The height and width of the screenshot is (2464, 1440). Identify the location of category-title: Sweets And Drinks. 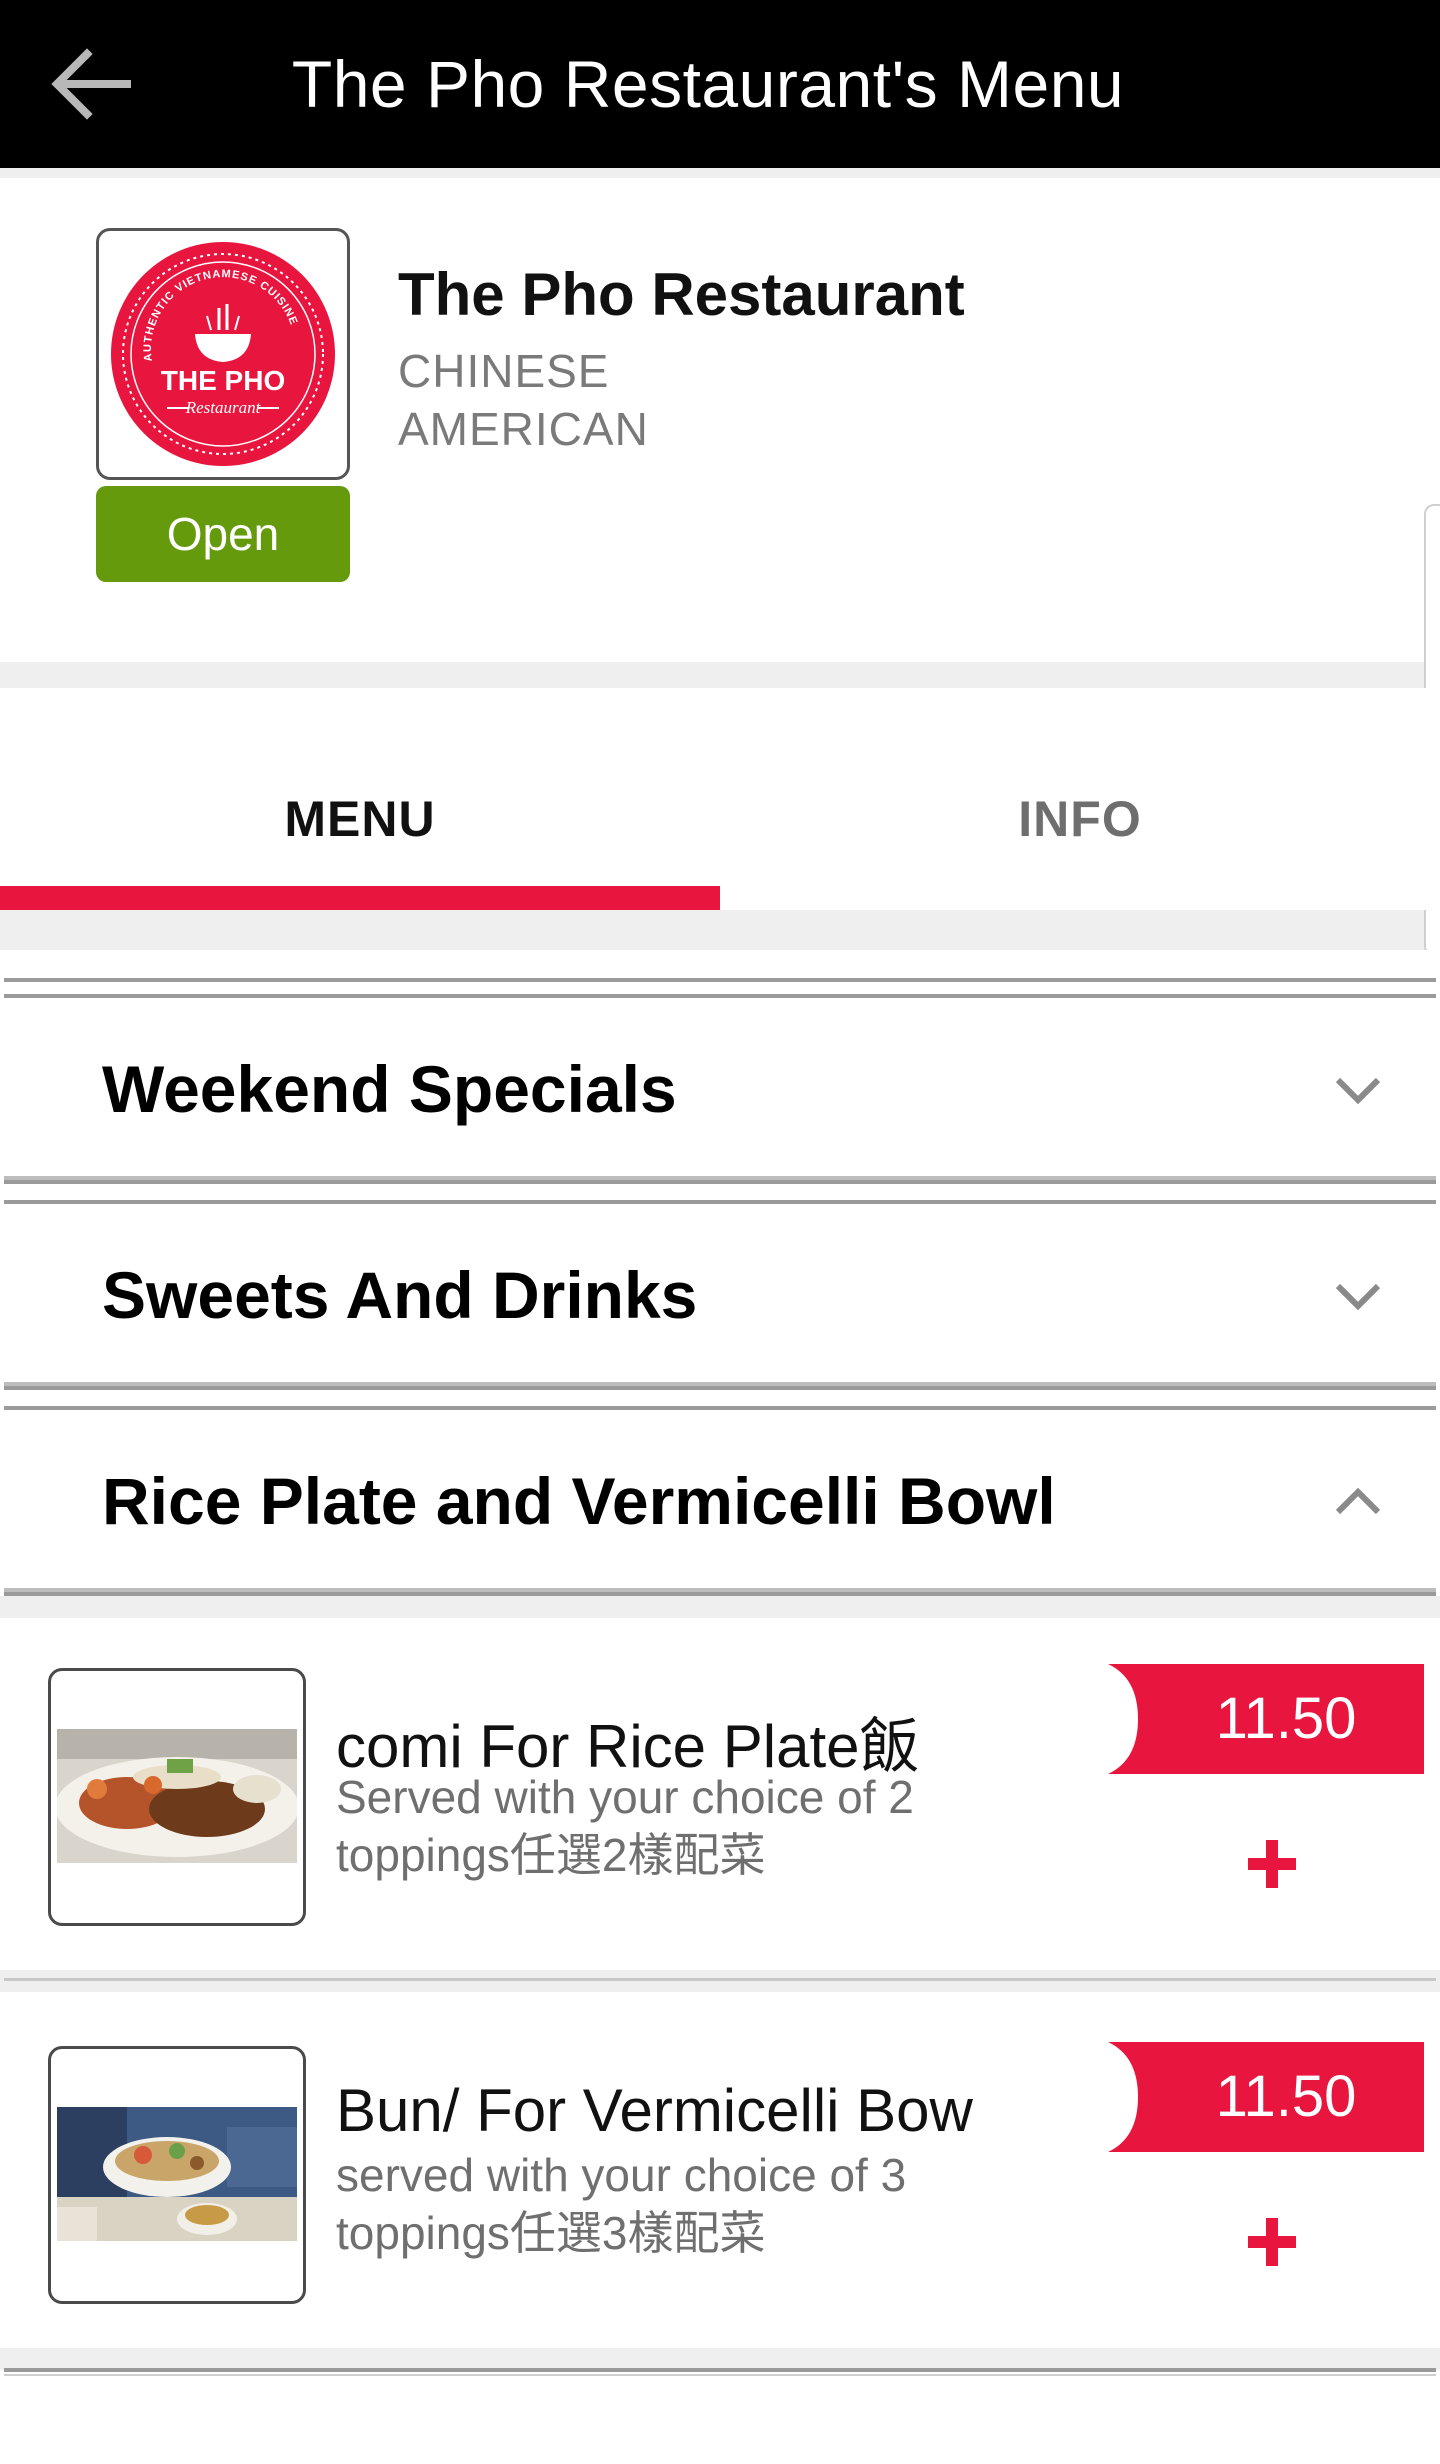
(400, 1295).